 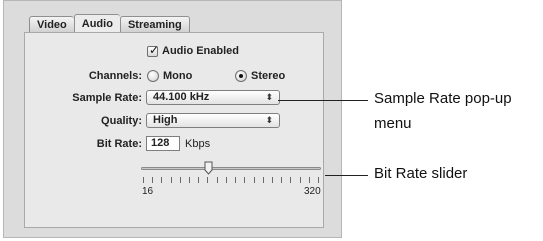 I want to click on sample-rate-callout-line, so click(x=323, y=100).